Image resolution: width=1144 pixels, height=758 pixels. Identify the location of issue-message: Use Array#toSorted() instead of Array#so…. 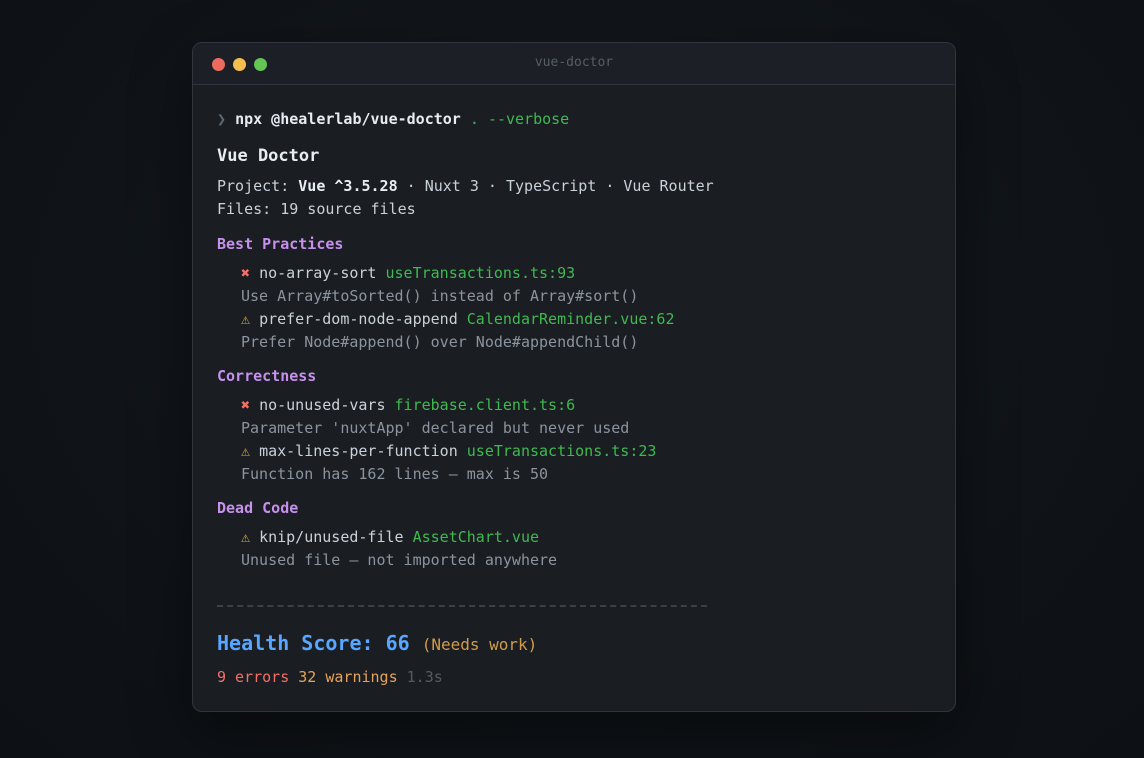
(440, 296).